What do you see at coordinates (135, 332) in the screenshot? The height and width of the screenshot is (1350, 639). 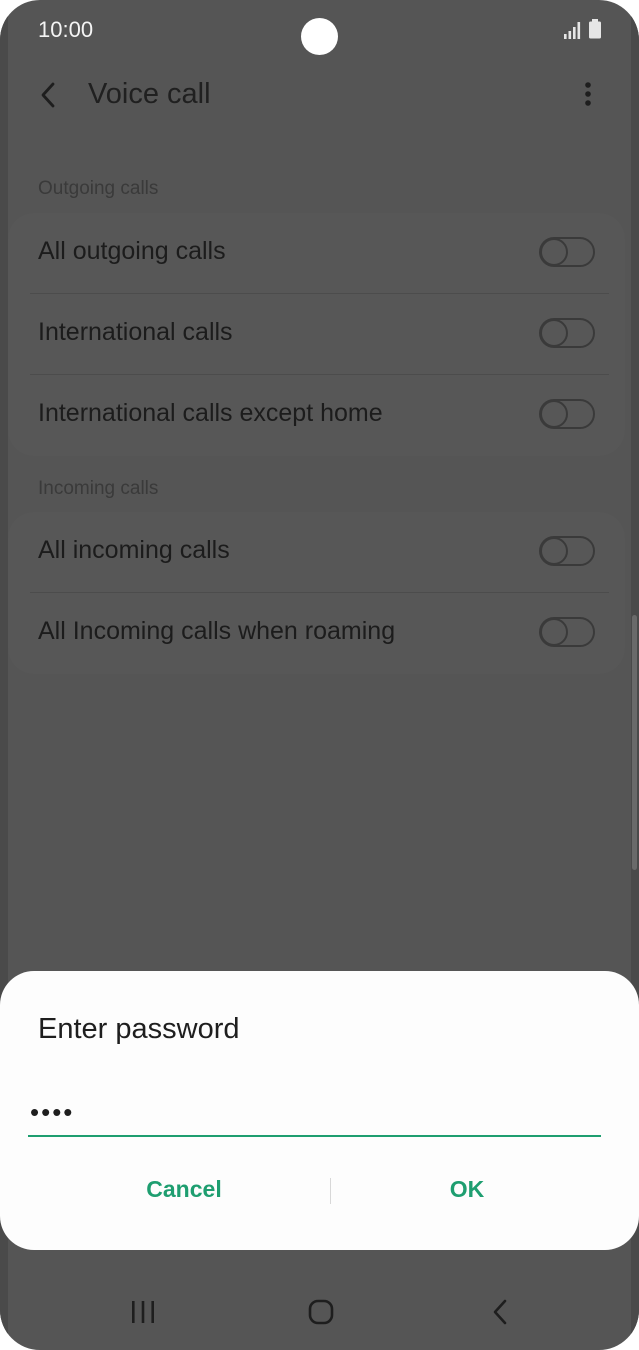 I see `setting-label: International calls` at bounding box center [135, 332].